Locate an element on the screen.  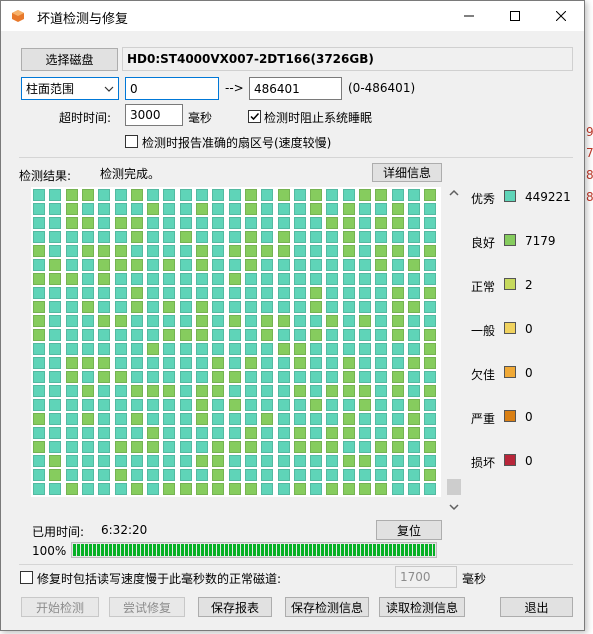
scroll-thumb is located at coordinates (454, 487).